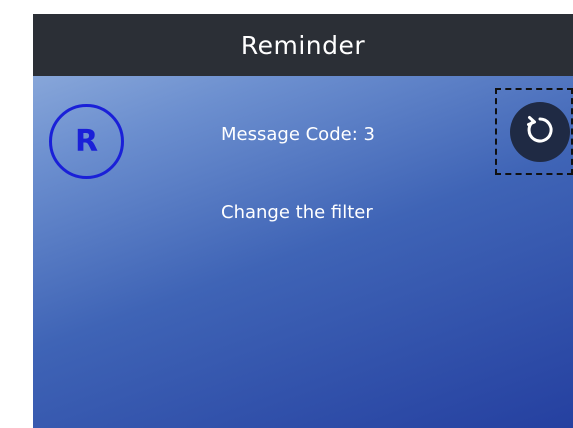 This screenshot has height=428, width=573. I want to click on refresh-button, so click(534, 131).